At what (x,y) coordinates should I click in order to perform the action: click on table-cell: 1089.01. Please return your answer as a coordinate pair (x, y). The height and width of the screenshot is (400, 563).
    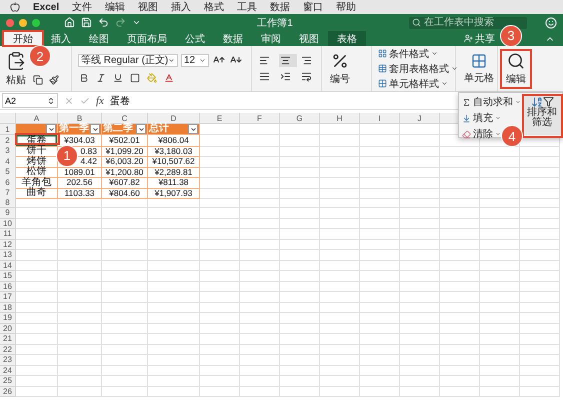
    Looking at the image, I should click on (80, 172).